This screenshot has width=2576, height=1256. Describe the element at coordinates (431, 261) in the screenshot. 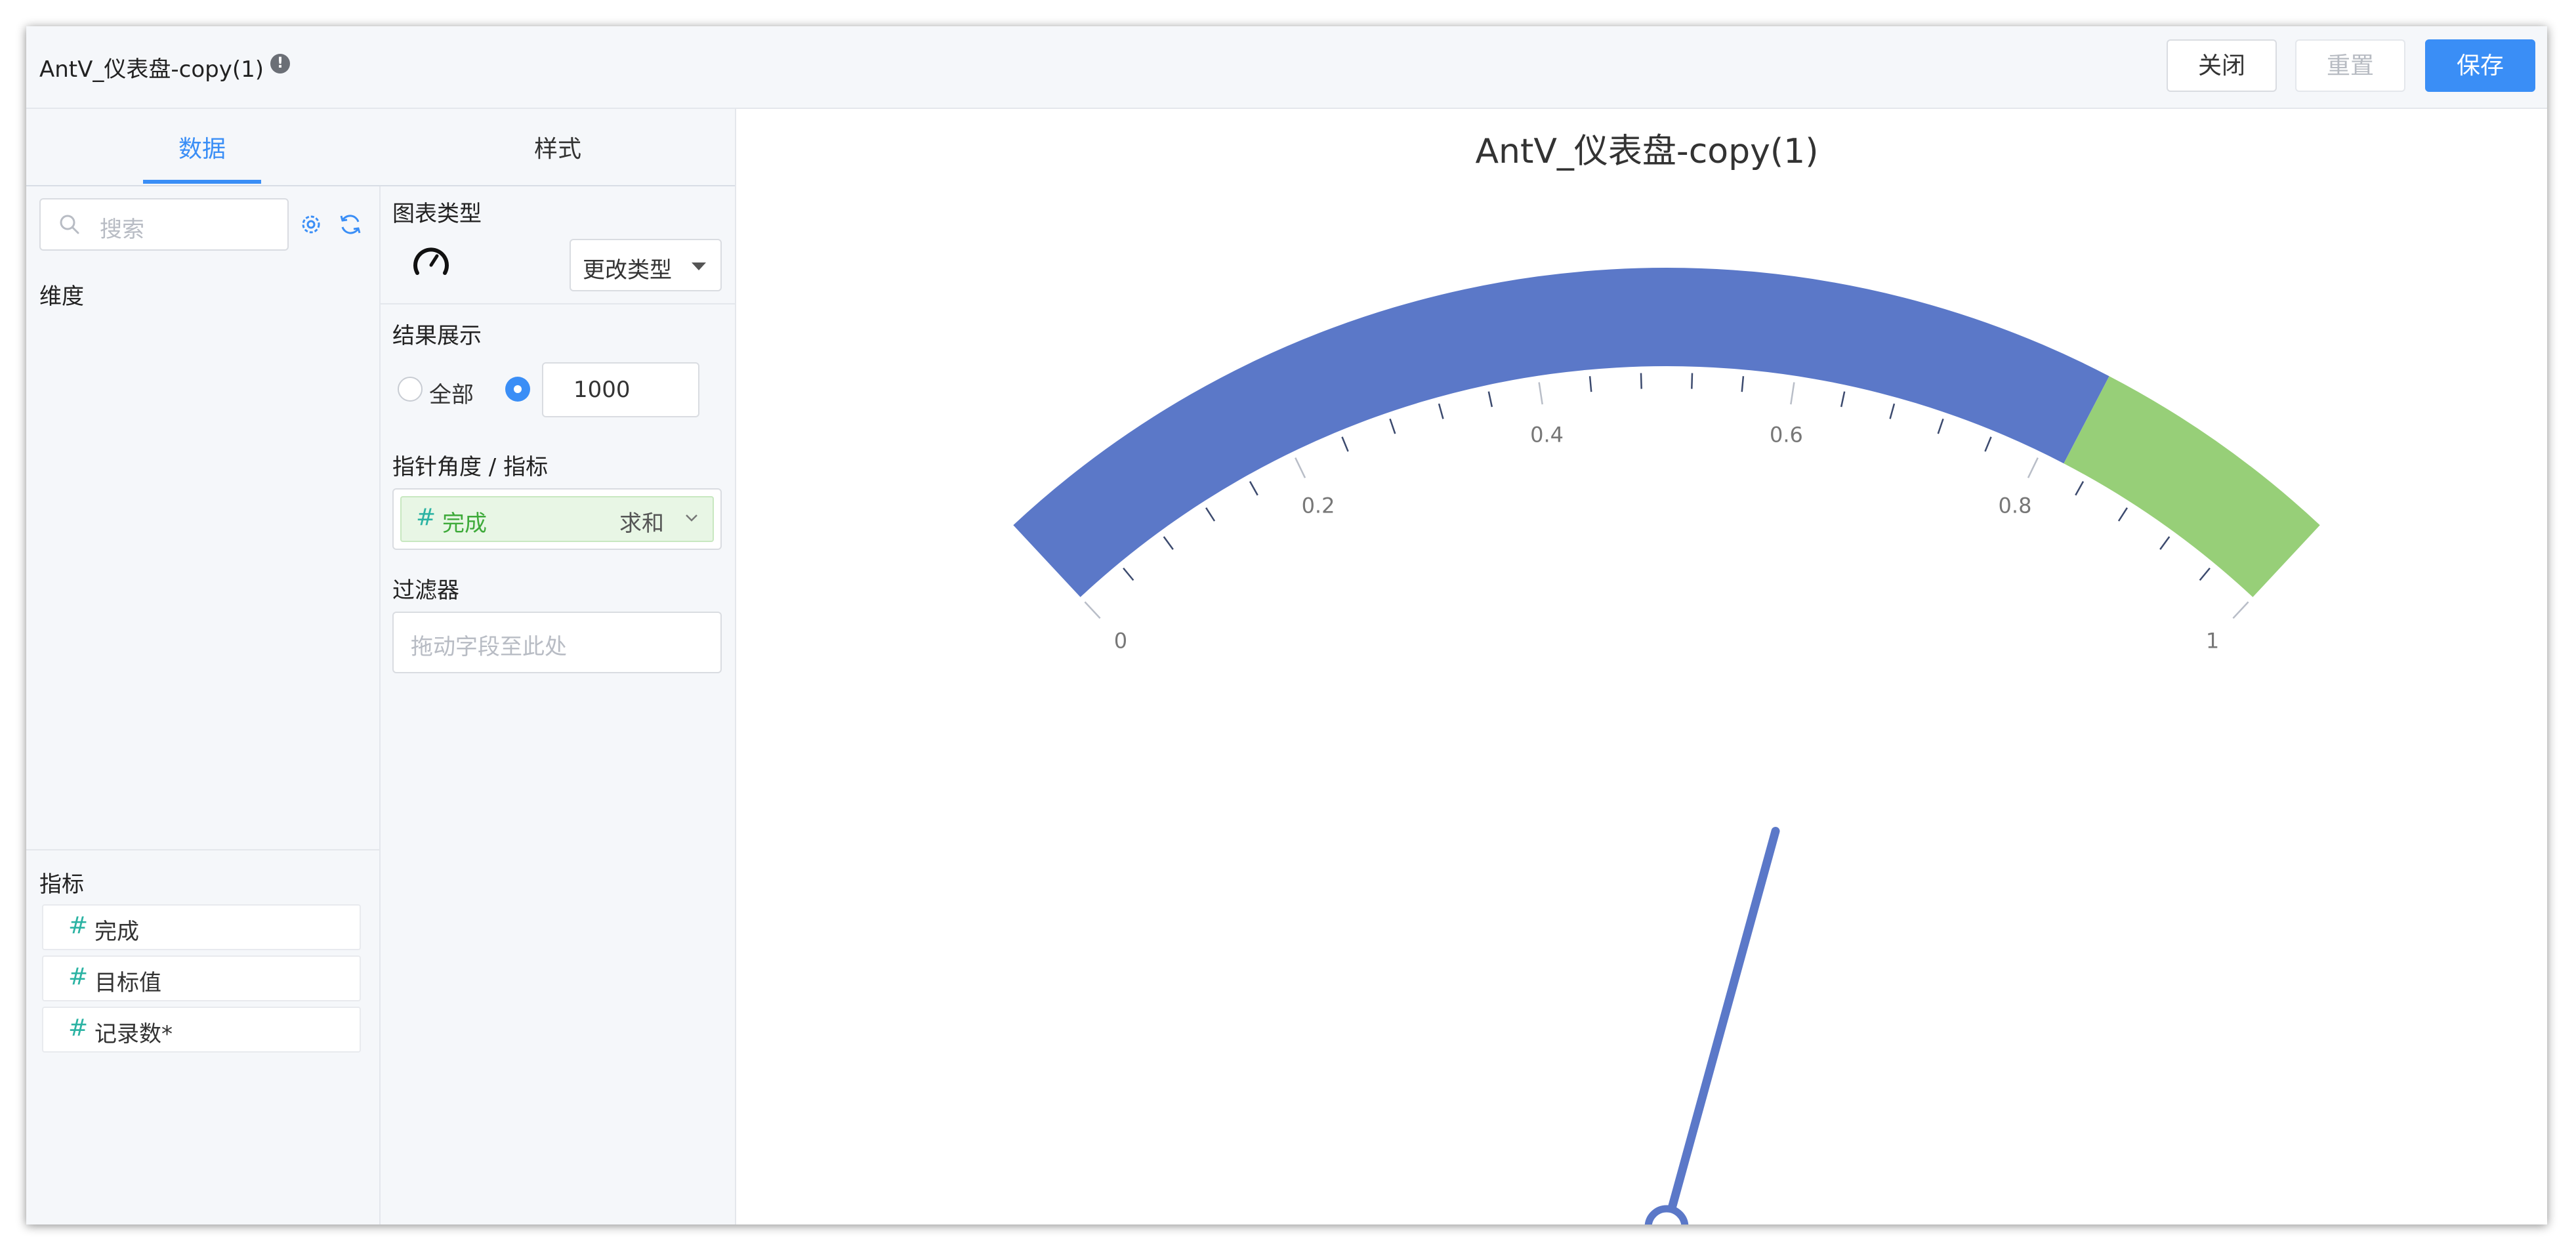

I see `gauge-chart-icon` at that location.